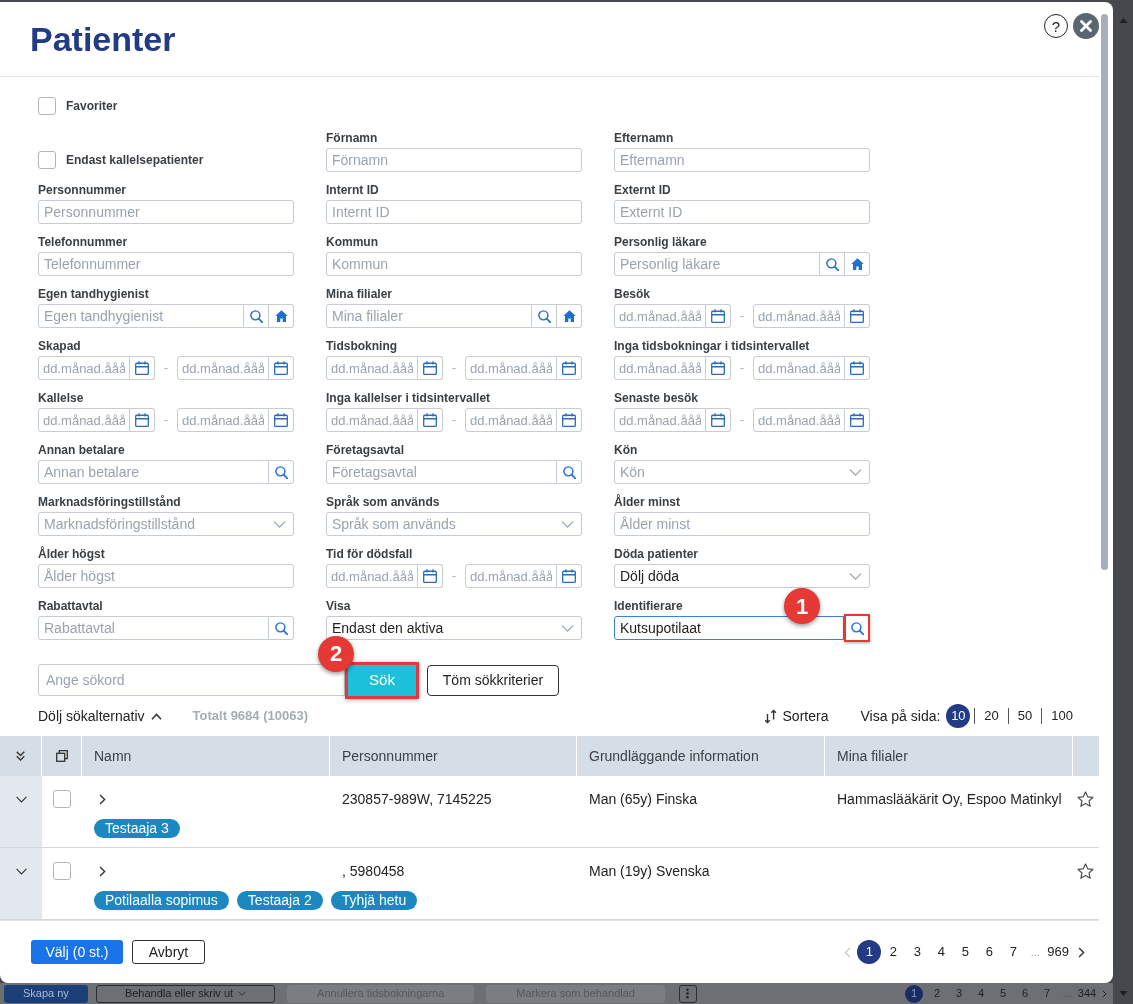 The width and height of the screenshot is (1133, 1004). What do you see at coordinates (965, 952) in the screenshot?
I see `page-button: 5` at bounding box center [965, 952].